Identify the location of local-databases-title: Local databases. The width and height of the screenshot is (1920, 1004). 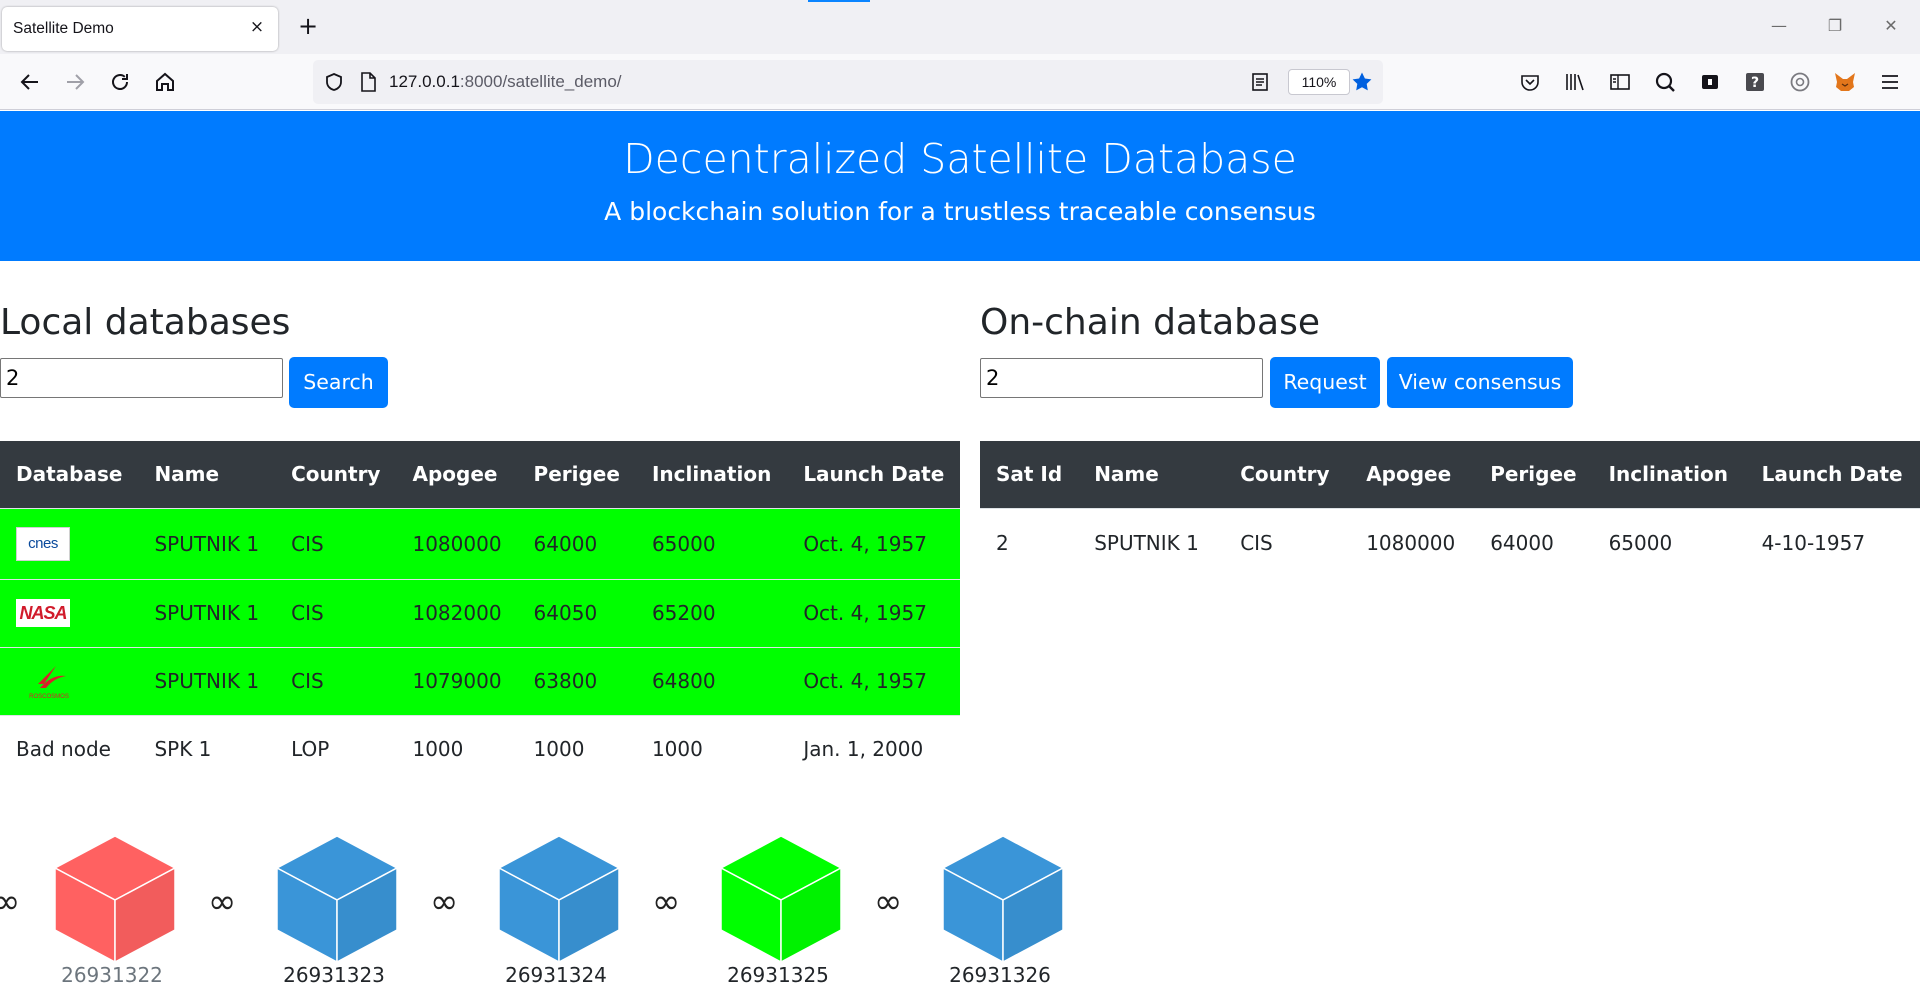
(145, 322).